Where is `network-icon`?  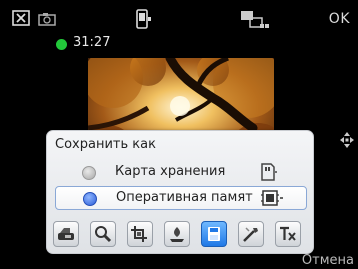 network-icon is located at coordinates (255, 20).